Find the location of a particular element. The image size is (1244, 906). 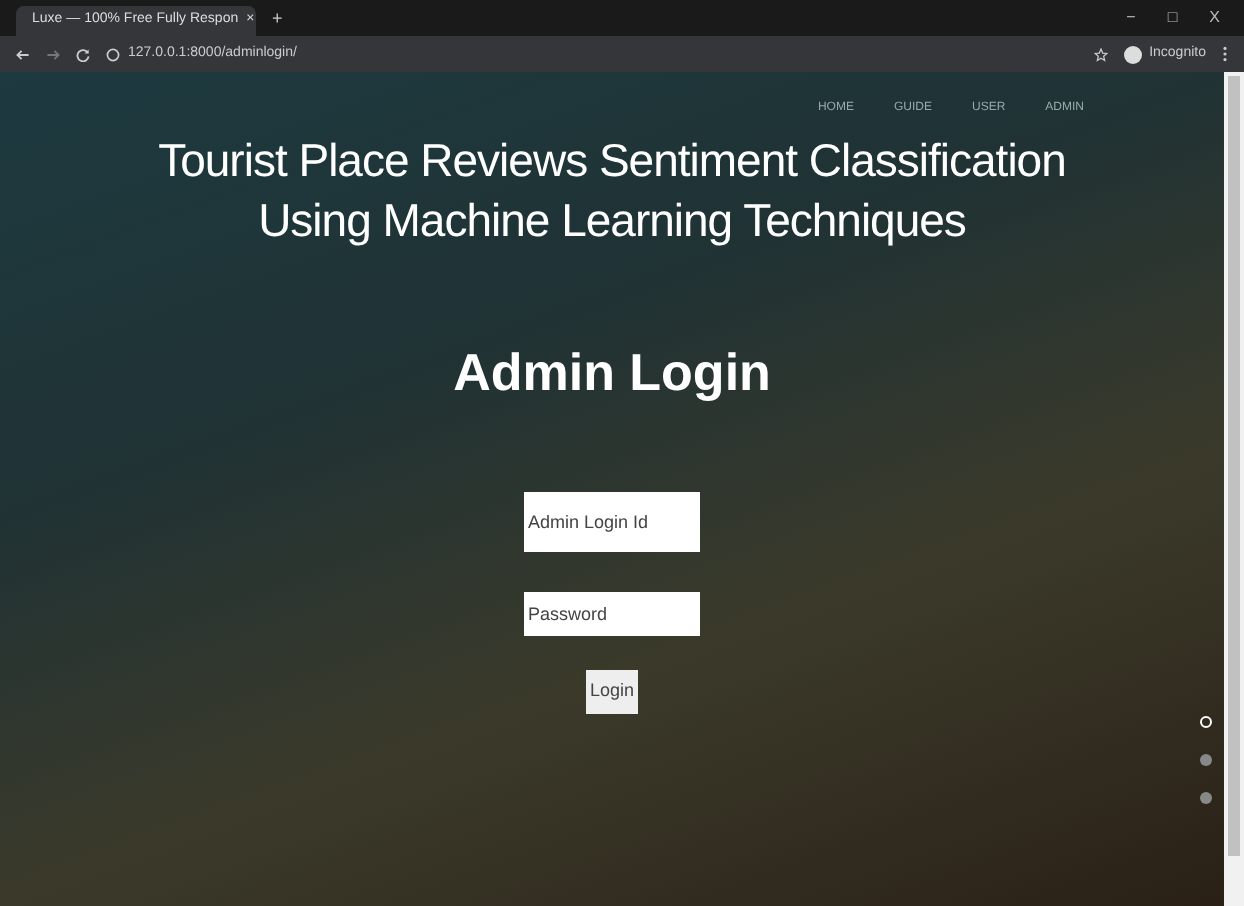

page-title: Tourist Place Reviews Sentiment Classification Using Machine Learning Techniques is located at coordinates (612, 191).